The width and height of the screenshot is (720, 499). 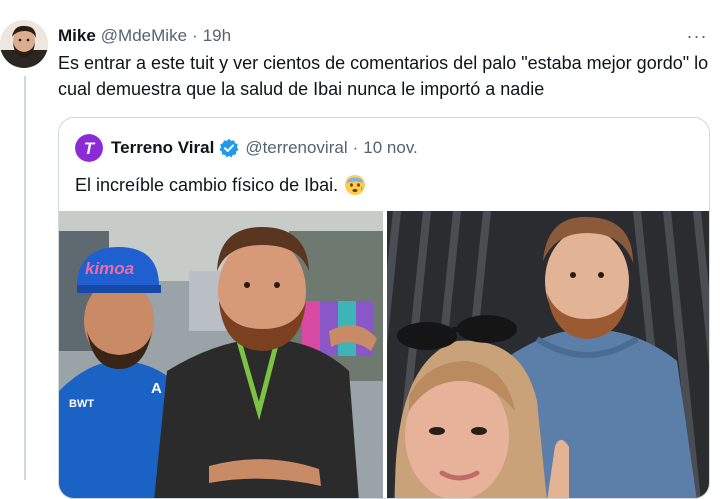 I want to click on more-options-icon: ···, so click(x=697, y=36).